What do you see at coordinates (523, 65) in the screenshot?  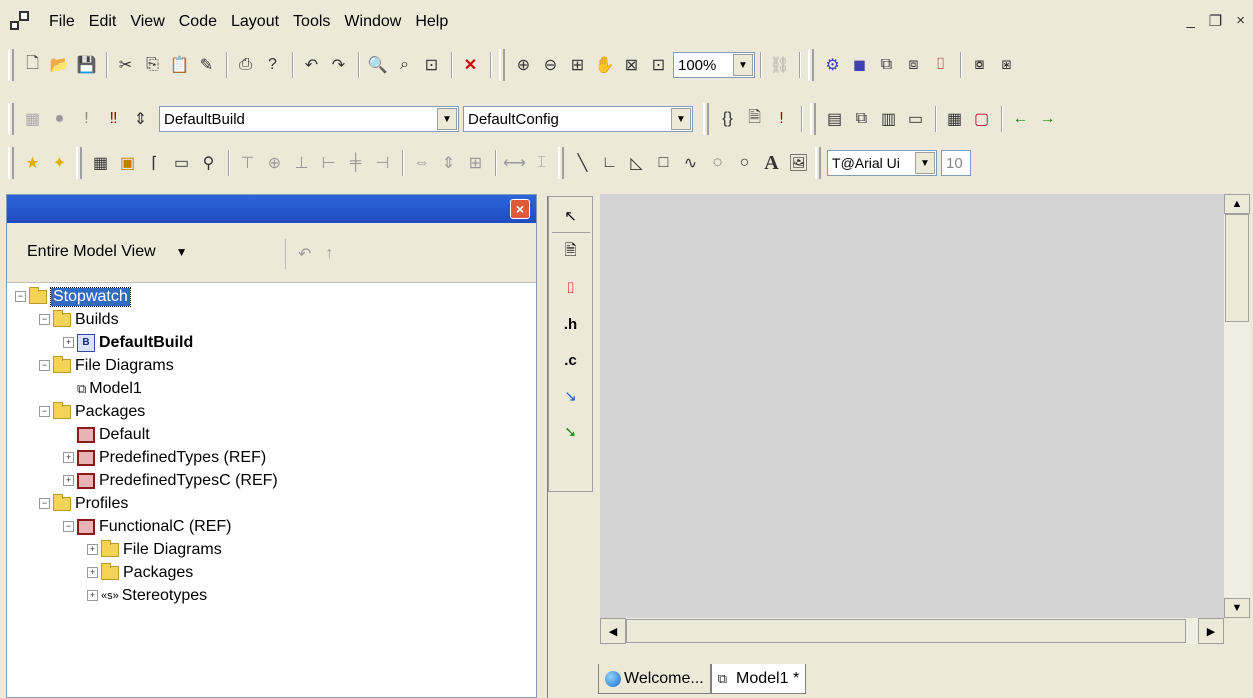 I see `zoom-in-icon: ⊕` at bounding box center [523, 65].